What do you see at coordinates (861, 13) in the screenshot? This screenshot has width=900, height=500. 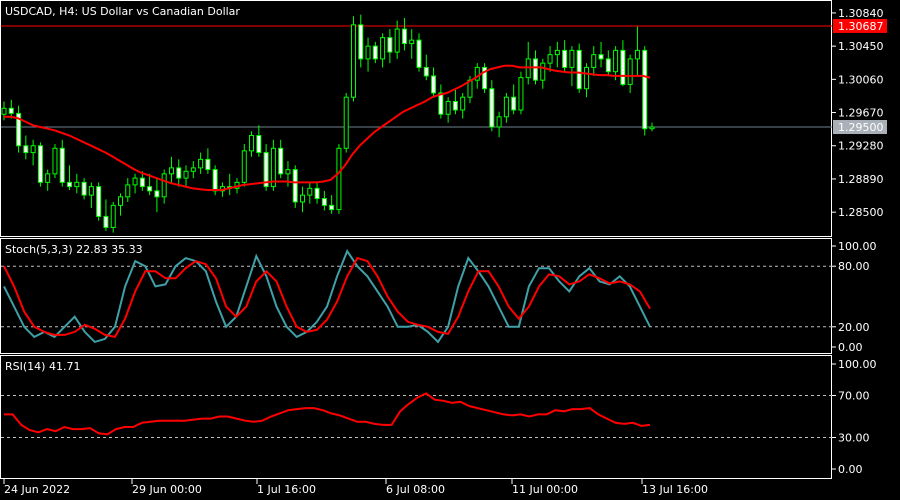 I see `price-y-tick-label: 1.30840` at bounding box center [861, 13].